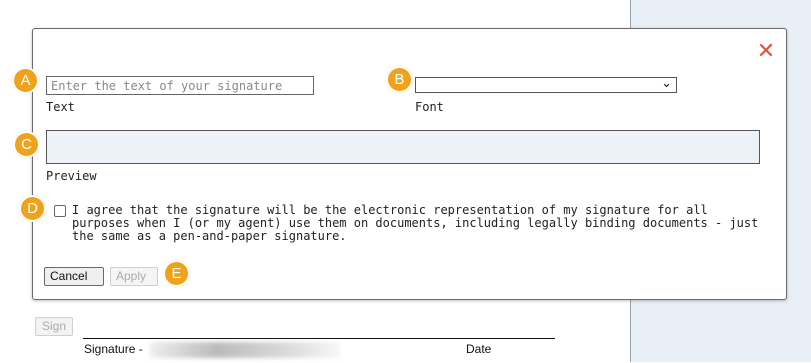  What do you see at coordinates (319, 338) in the screenshot?
I see `signature-line` at bounding box center [319, 338].